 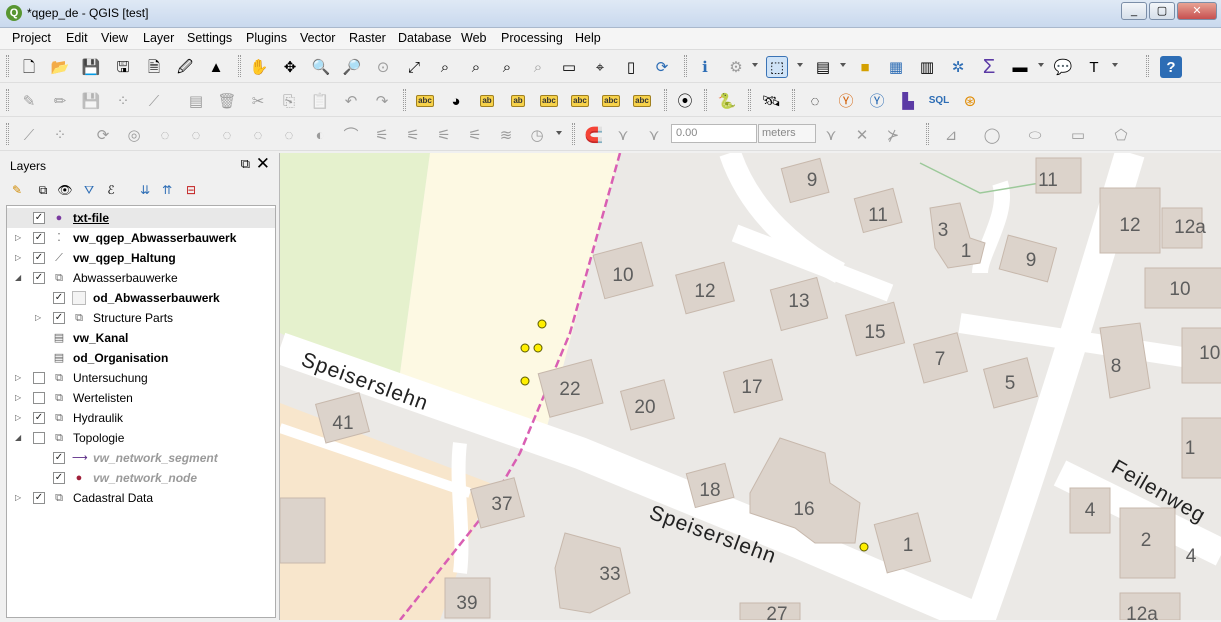 What do you see at coordinates (167, 190) in the screenshot?
I see `collapse-all-icon: ⇈` at bounding box center [167, 190].